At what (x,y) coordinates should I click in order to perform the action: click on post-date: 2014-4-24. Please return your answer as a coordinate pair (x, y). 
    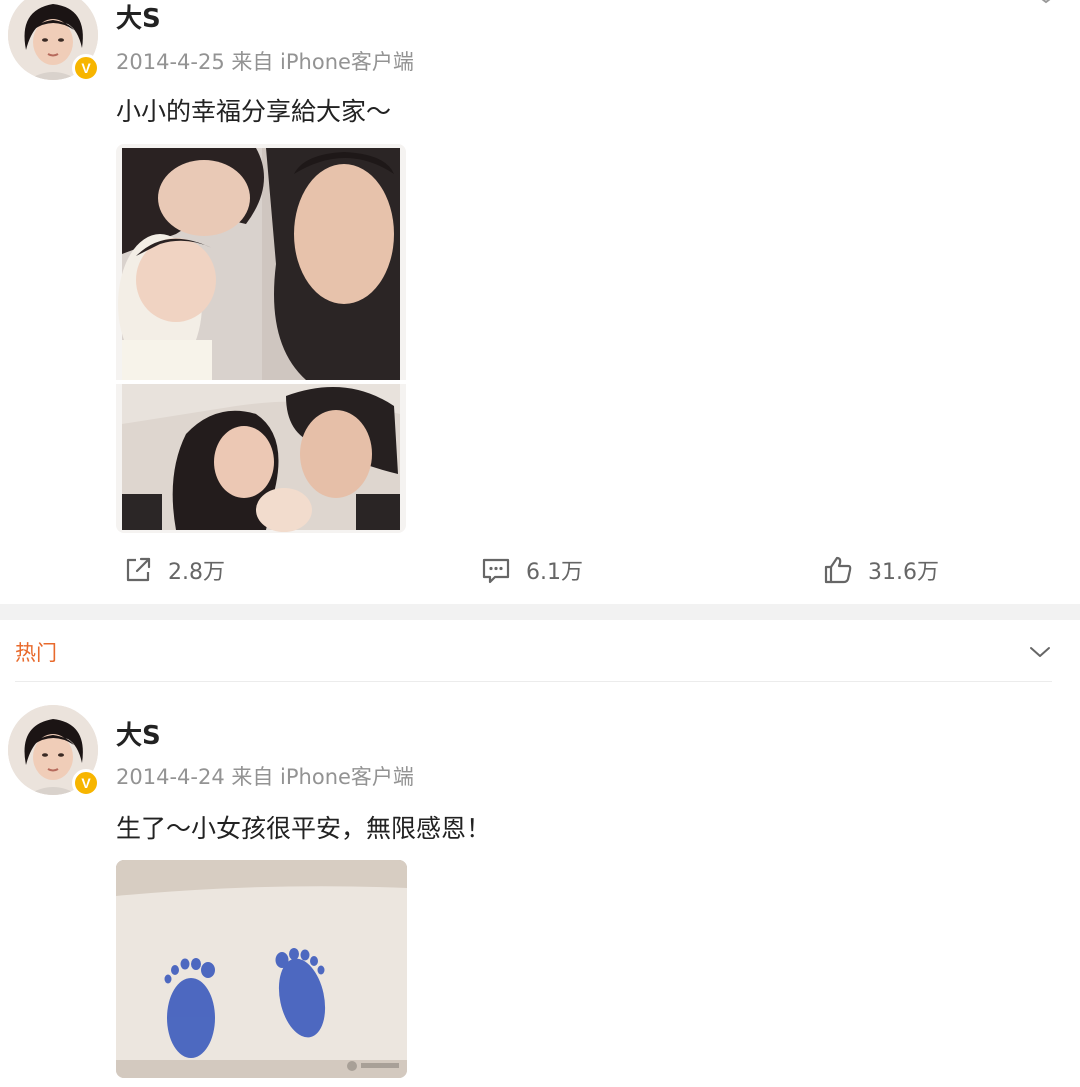
    Looking at the image, I should click on (170, 777).